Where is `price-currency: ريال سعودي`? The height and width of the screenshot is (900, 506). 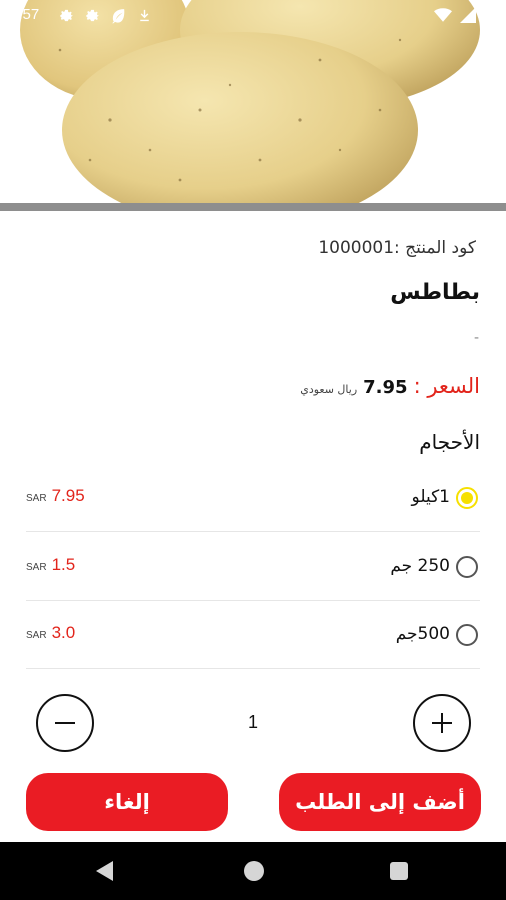 price-currency: ريال سعودي is located at coordinates (329, 389).